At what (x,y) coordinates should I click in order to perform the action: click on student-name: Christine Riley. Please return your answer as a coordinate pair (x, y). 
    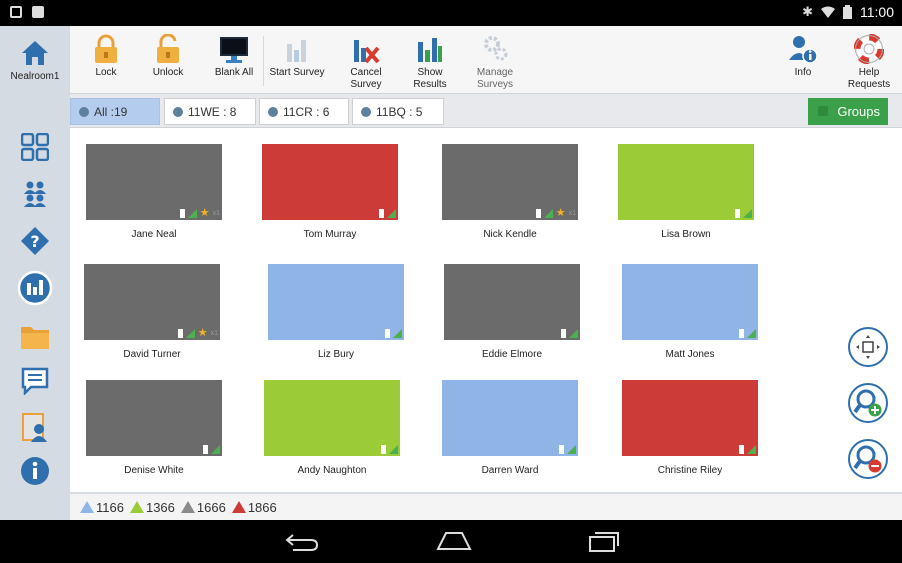
    Looking at the image, I should click on (690, 470).